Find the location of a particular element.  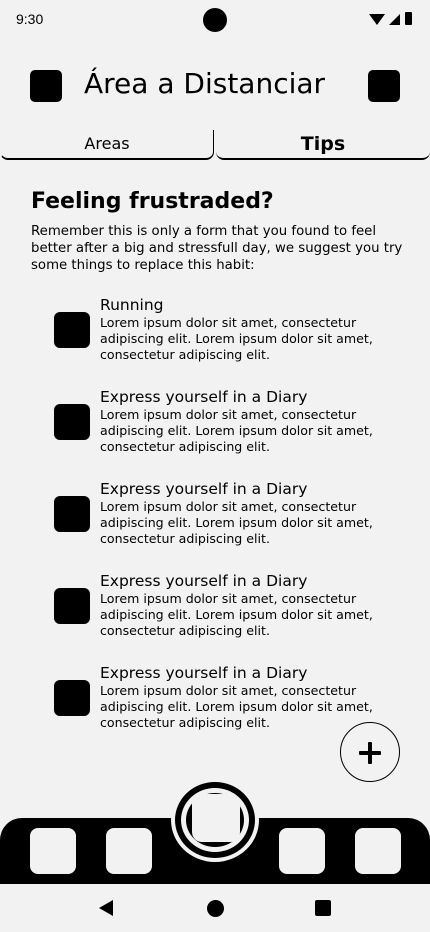

center-action-icon is located at coordinates (216, 818).